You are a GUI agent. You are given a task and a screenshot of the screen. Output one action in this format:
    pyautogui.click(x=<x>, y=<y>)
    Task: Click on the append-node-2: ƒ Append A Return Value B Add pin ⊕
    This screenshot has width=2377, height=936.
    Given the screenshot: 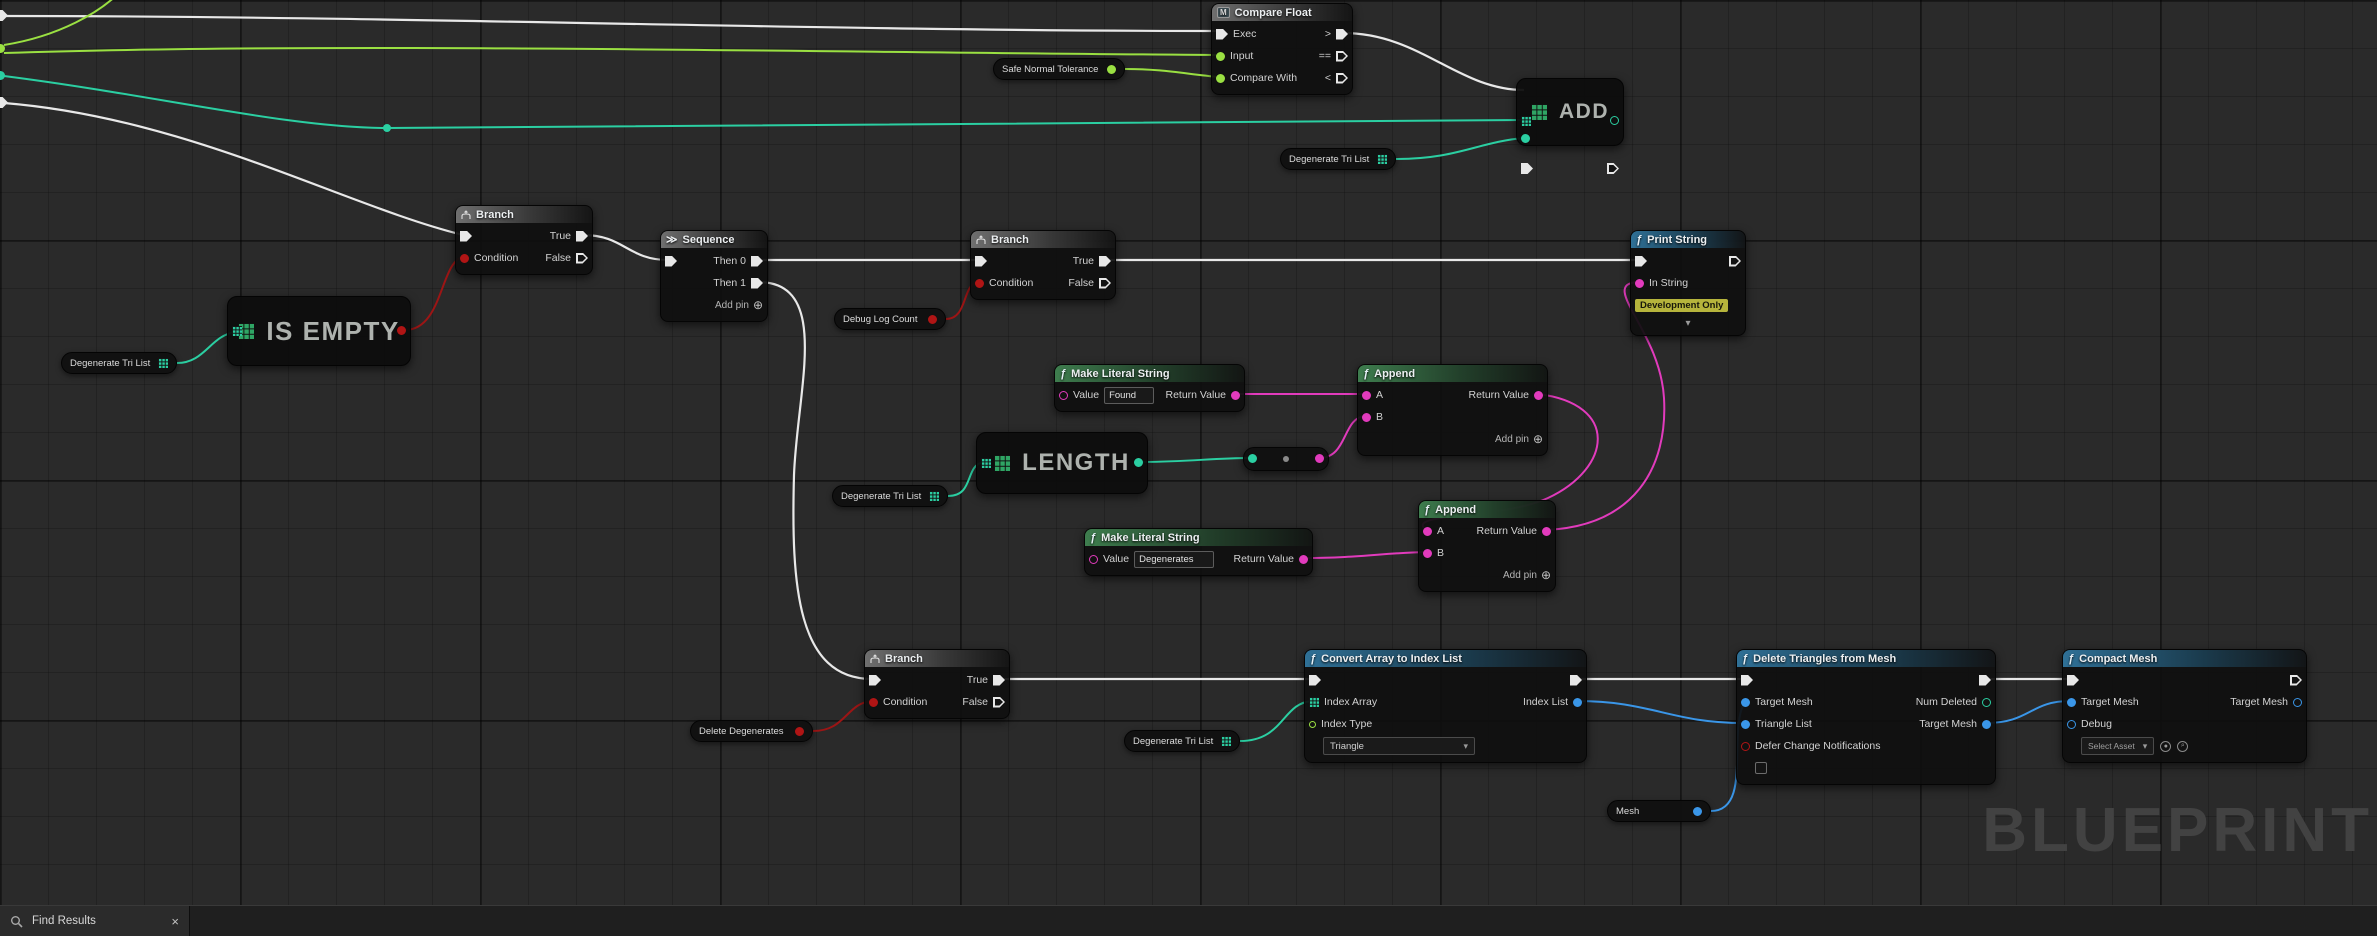 What is the action you would take?
    pyautogui.click(x=1487, y=546)
    